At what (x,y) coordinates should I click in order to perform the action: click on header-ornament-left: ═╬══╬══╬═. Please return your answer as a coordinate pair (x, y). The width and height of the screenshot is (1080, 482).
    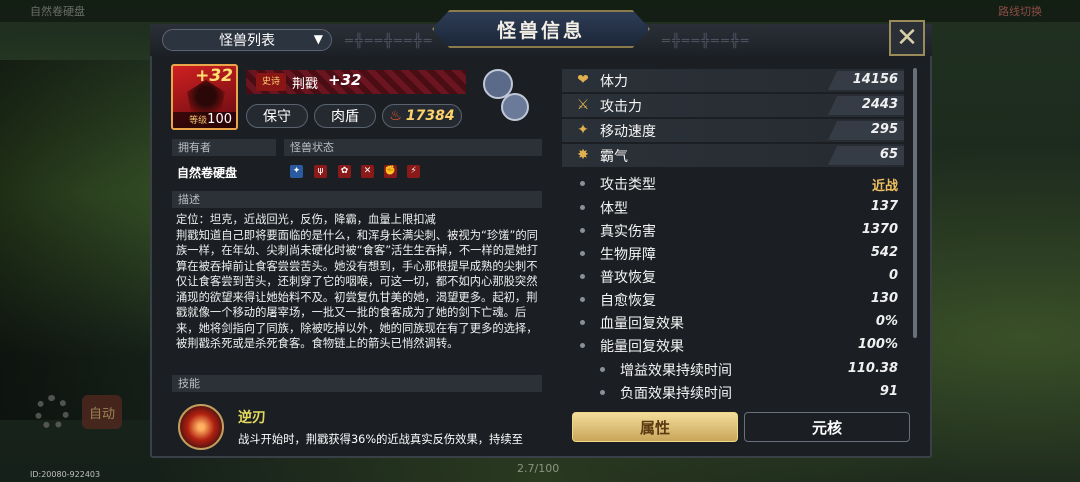
    Looking at the image, I should click on (389, 41).